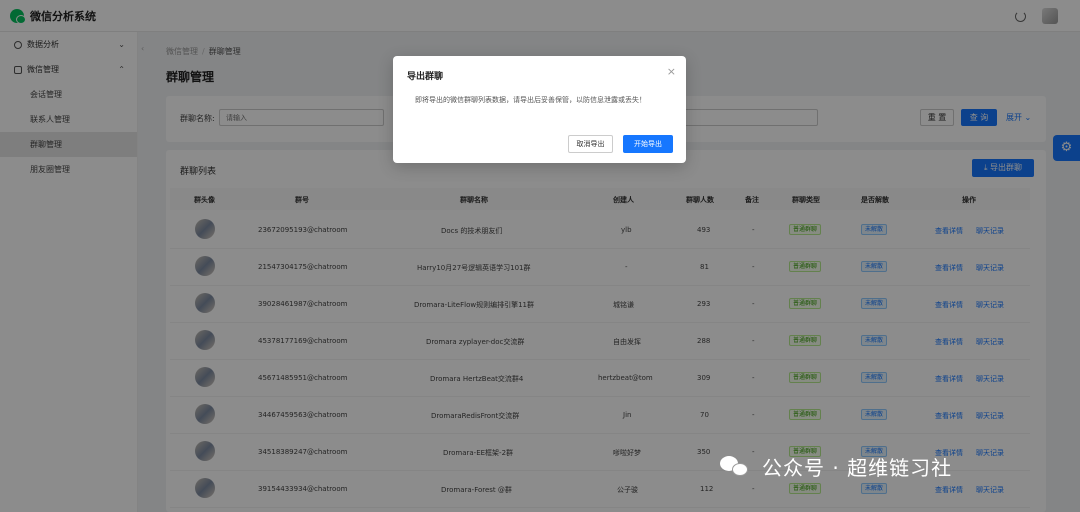 The image size is (1080, 512). I want to click on dialog-message: 即将导出的微信群聊列表数据，请导出后妥善保管，以防信息泄露或丢失！, so click(530, 100).